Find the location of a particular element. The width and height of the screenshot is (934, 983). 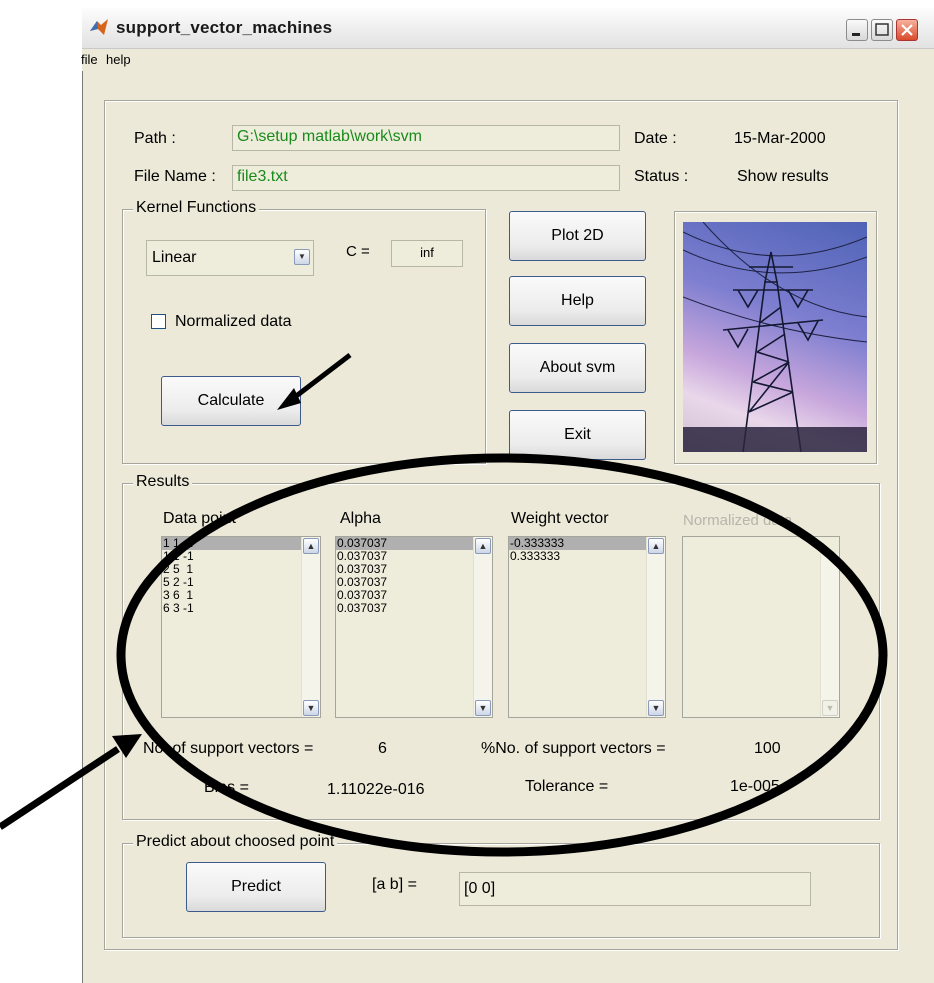

c-label: C = is located at coordinates (358, 251).